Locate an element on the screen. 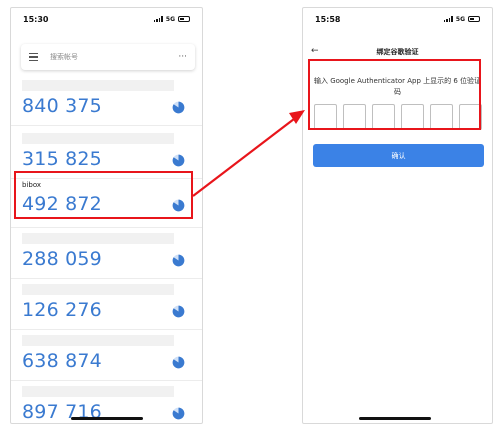  annotation-arrow is located at coordinates (248, 153).